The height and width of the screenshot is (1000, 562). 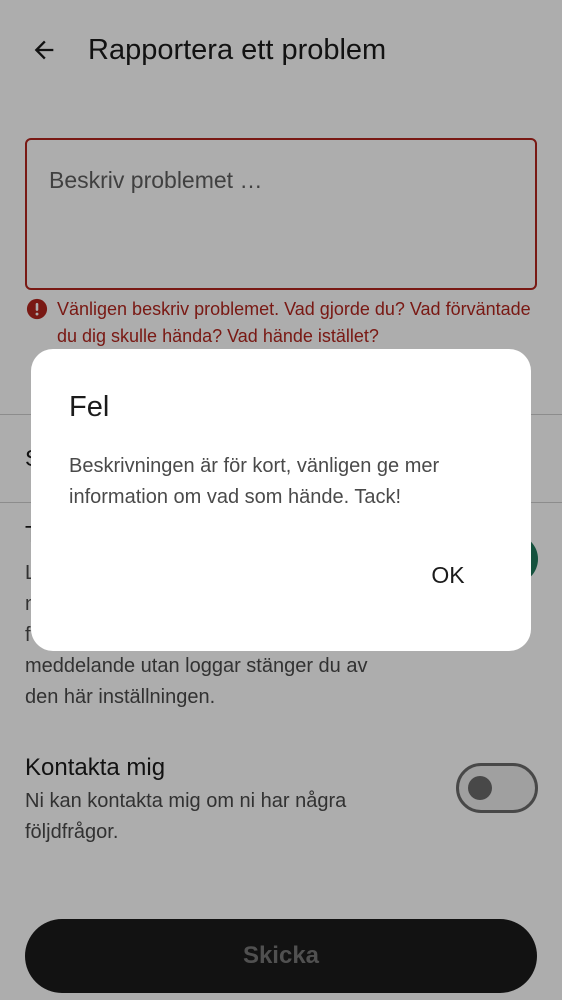 I want to click on dialog-ok-button: OK, so click(x=448, y=575).